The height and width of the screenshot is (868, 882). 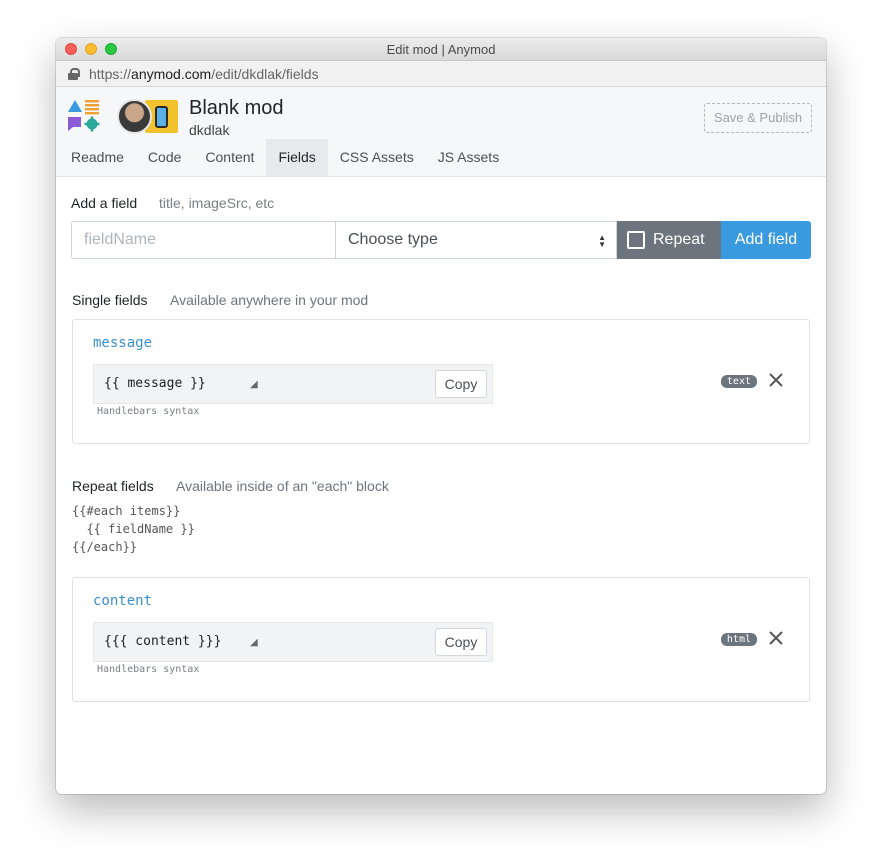 I want to click on field-name: content, so click(x=123, y=601).